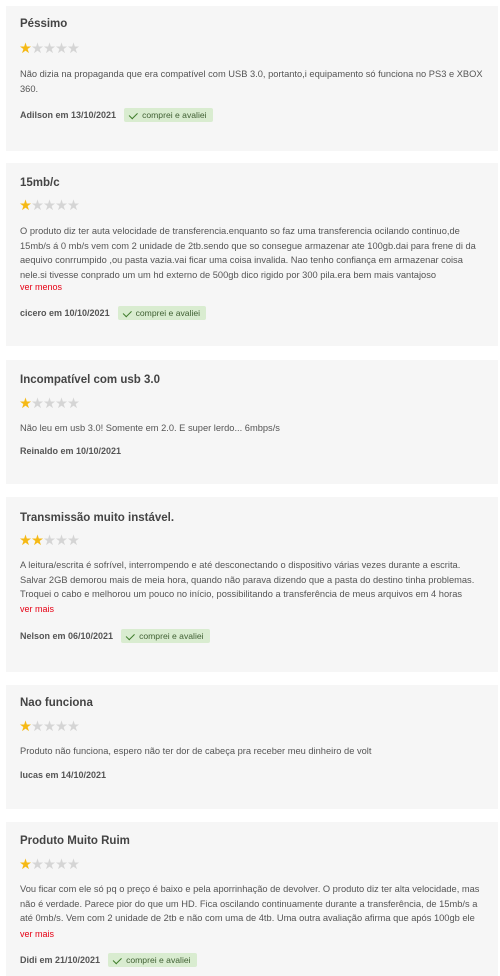 This screenshot has height=976, width=500. What do you see at coordinates (65, 313) in the screenshot?
I see `review-author-date: cicero em 10/10/2021` at bounding box center [65, 313].